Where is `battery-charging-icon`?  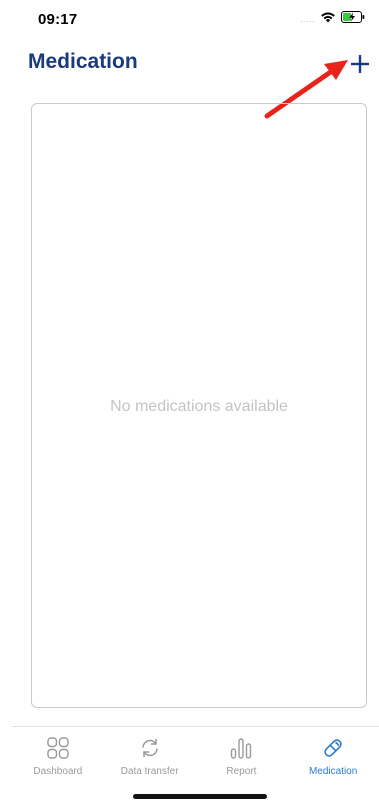
battery-charging-icon is located at coordinates (353, 19).